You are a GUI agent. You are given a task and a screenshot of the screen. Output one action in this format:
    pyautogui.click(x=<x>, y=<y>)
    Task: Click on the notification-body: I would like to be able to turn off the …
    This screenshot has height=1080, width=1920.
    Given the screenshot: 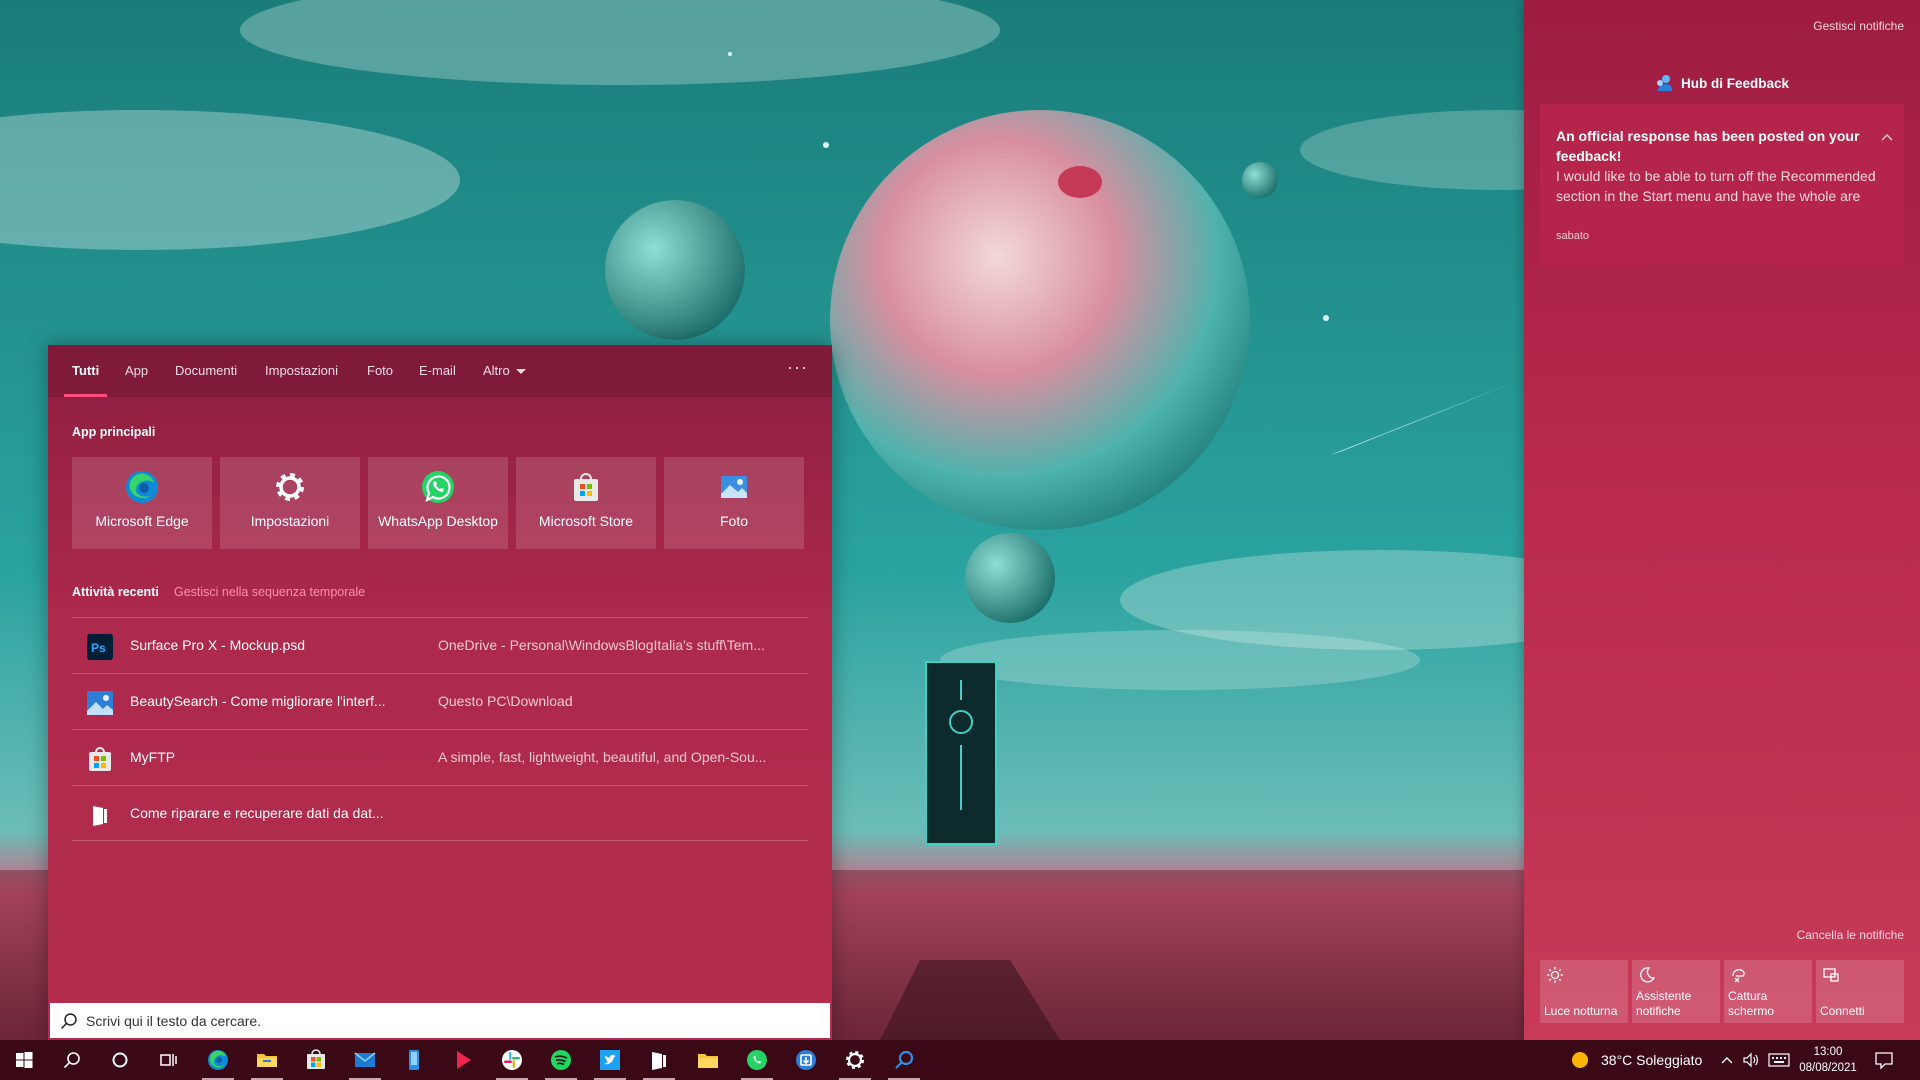 What is the action you would take?
    pyautogui.click(x=1716, y=186)
    